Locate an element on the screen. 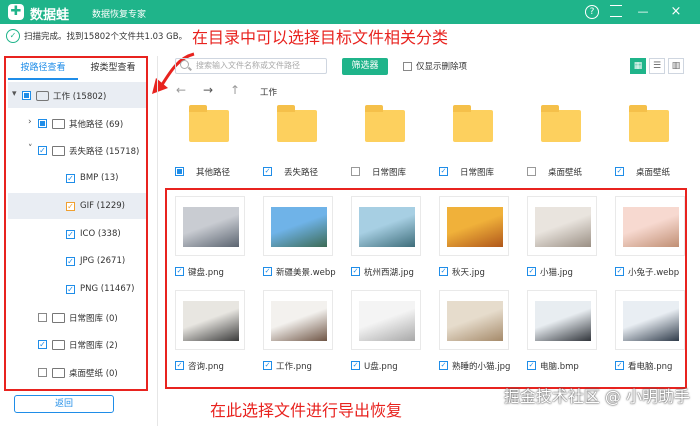 The height and width of the screenshot is (427, 700). back-button: 返回 is located at coordinates (64, 404).